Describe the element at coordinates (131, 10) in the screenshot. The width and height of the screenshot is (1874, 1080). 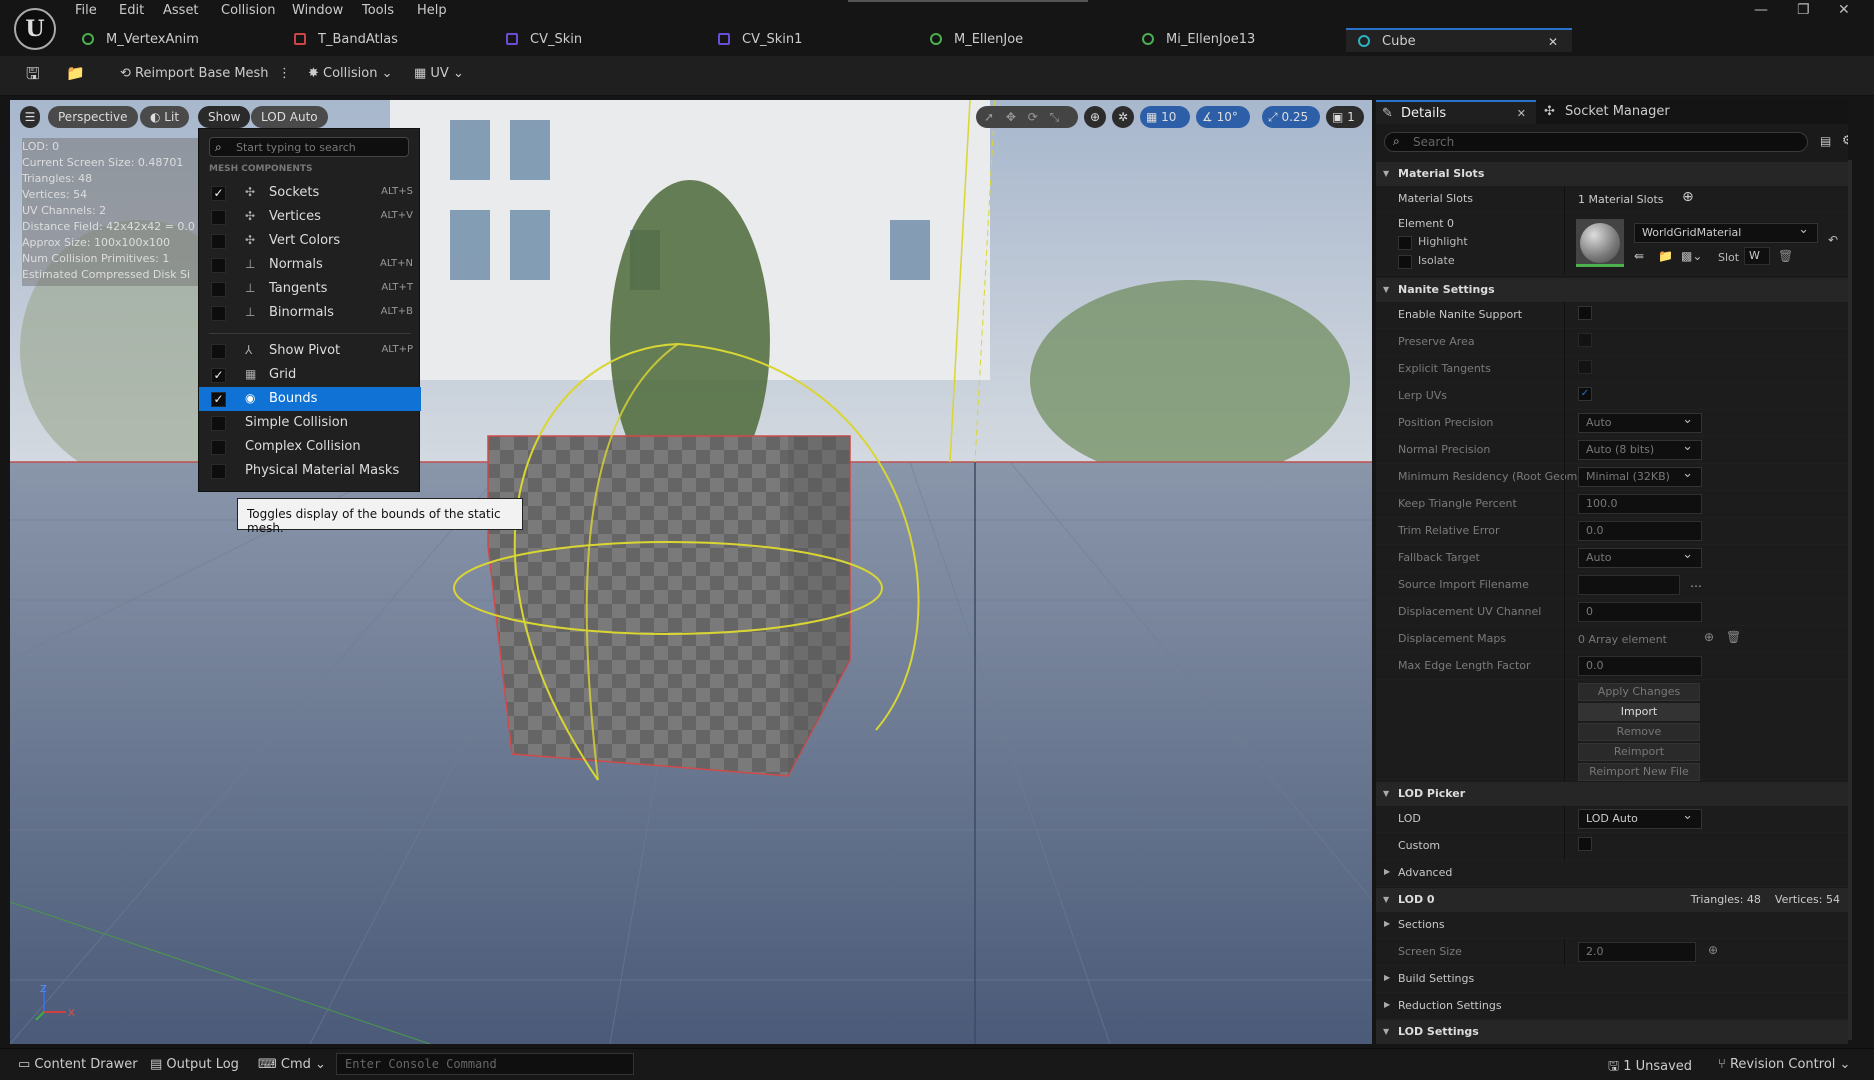
I see `menu-edit: Edit` at that location.